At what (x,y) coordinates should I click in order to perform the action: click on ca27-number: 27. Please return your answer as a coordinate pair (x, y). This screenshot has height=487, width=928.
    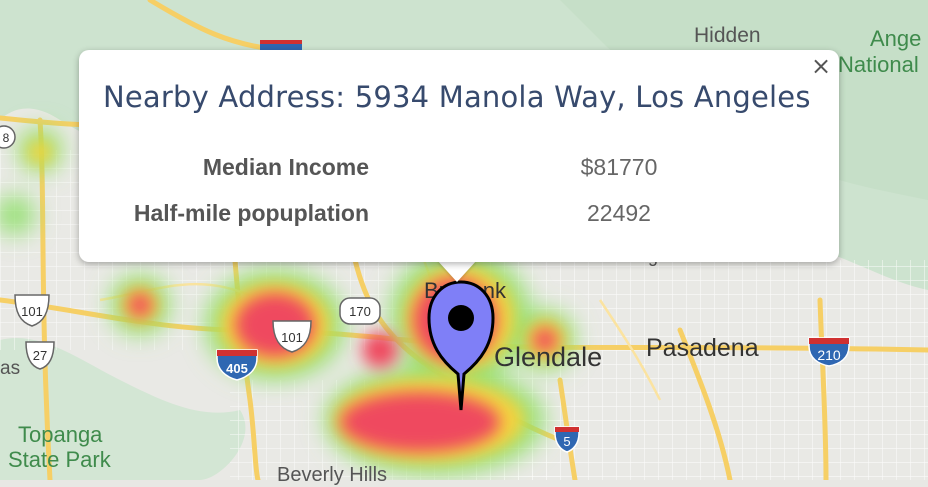
    Looking at the image, I should click on (40, 355).